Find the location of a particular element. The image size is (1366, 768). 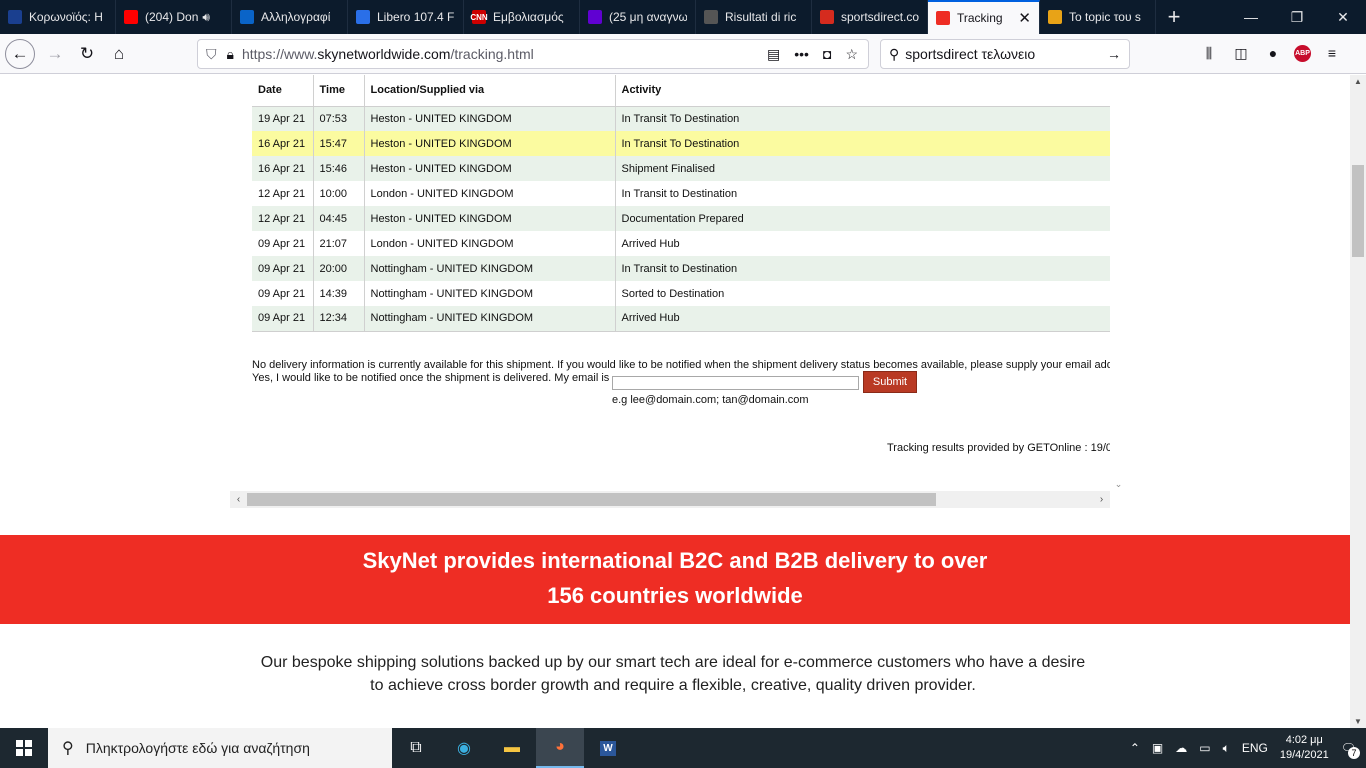

edge-button: ◉ is located at coordinates (464, 748).